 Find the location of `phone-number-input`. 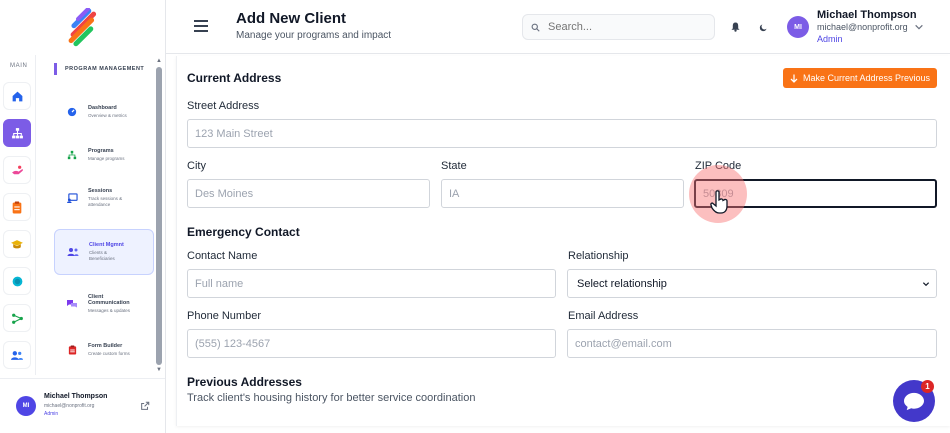

phone-number-input is located at coordinates (371, 343).